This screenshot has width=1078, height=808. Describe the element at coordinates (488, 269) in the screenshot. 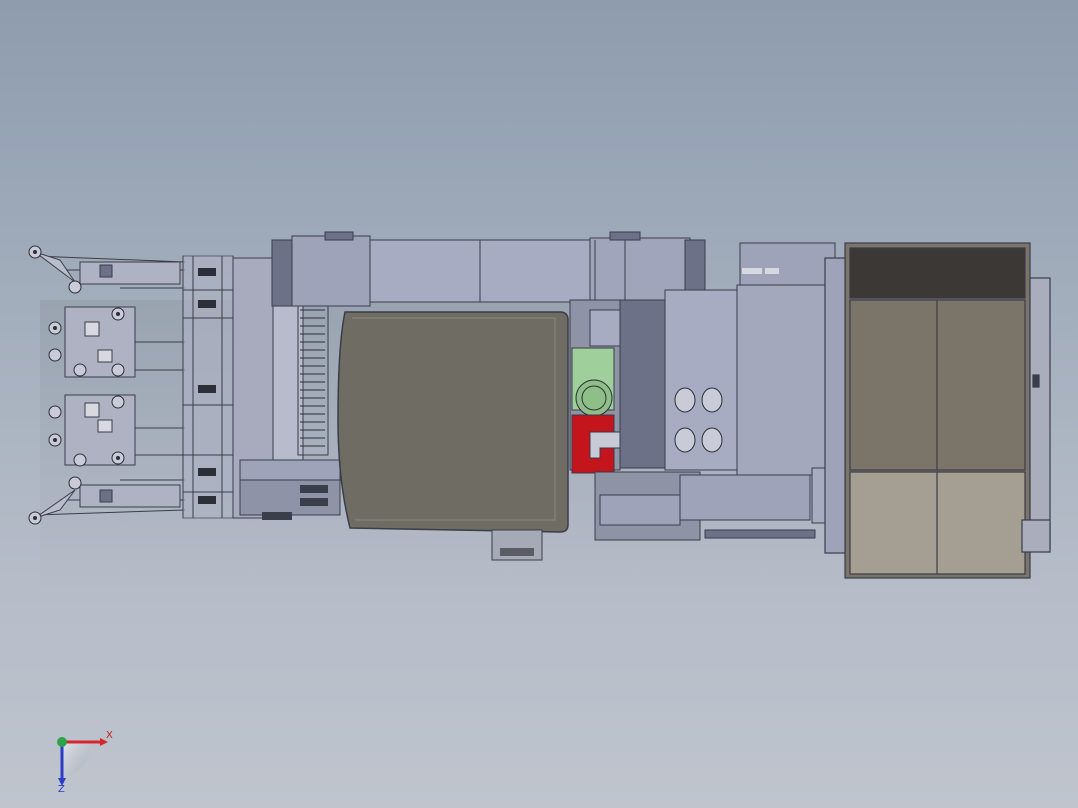

I see `top-conveyor` at that location.